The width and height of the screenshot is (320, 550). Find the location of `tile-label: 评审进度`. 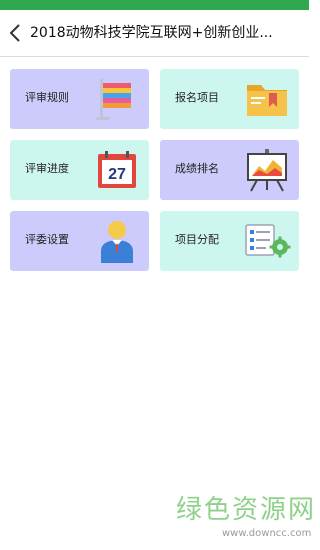

tile-label: 评审进度 is located at coordinates (47, 168).